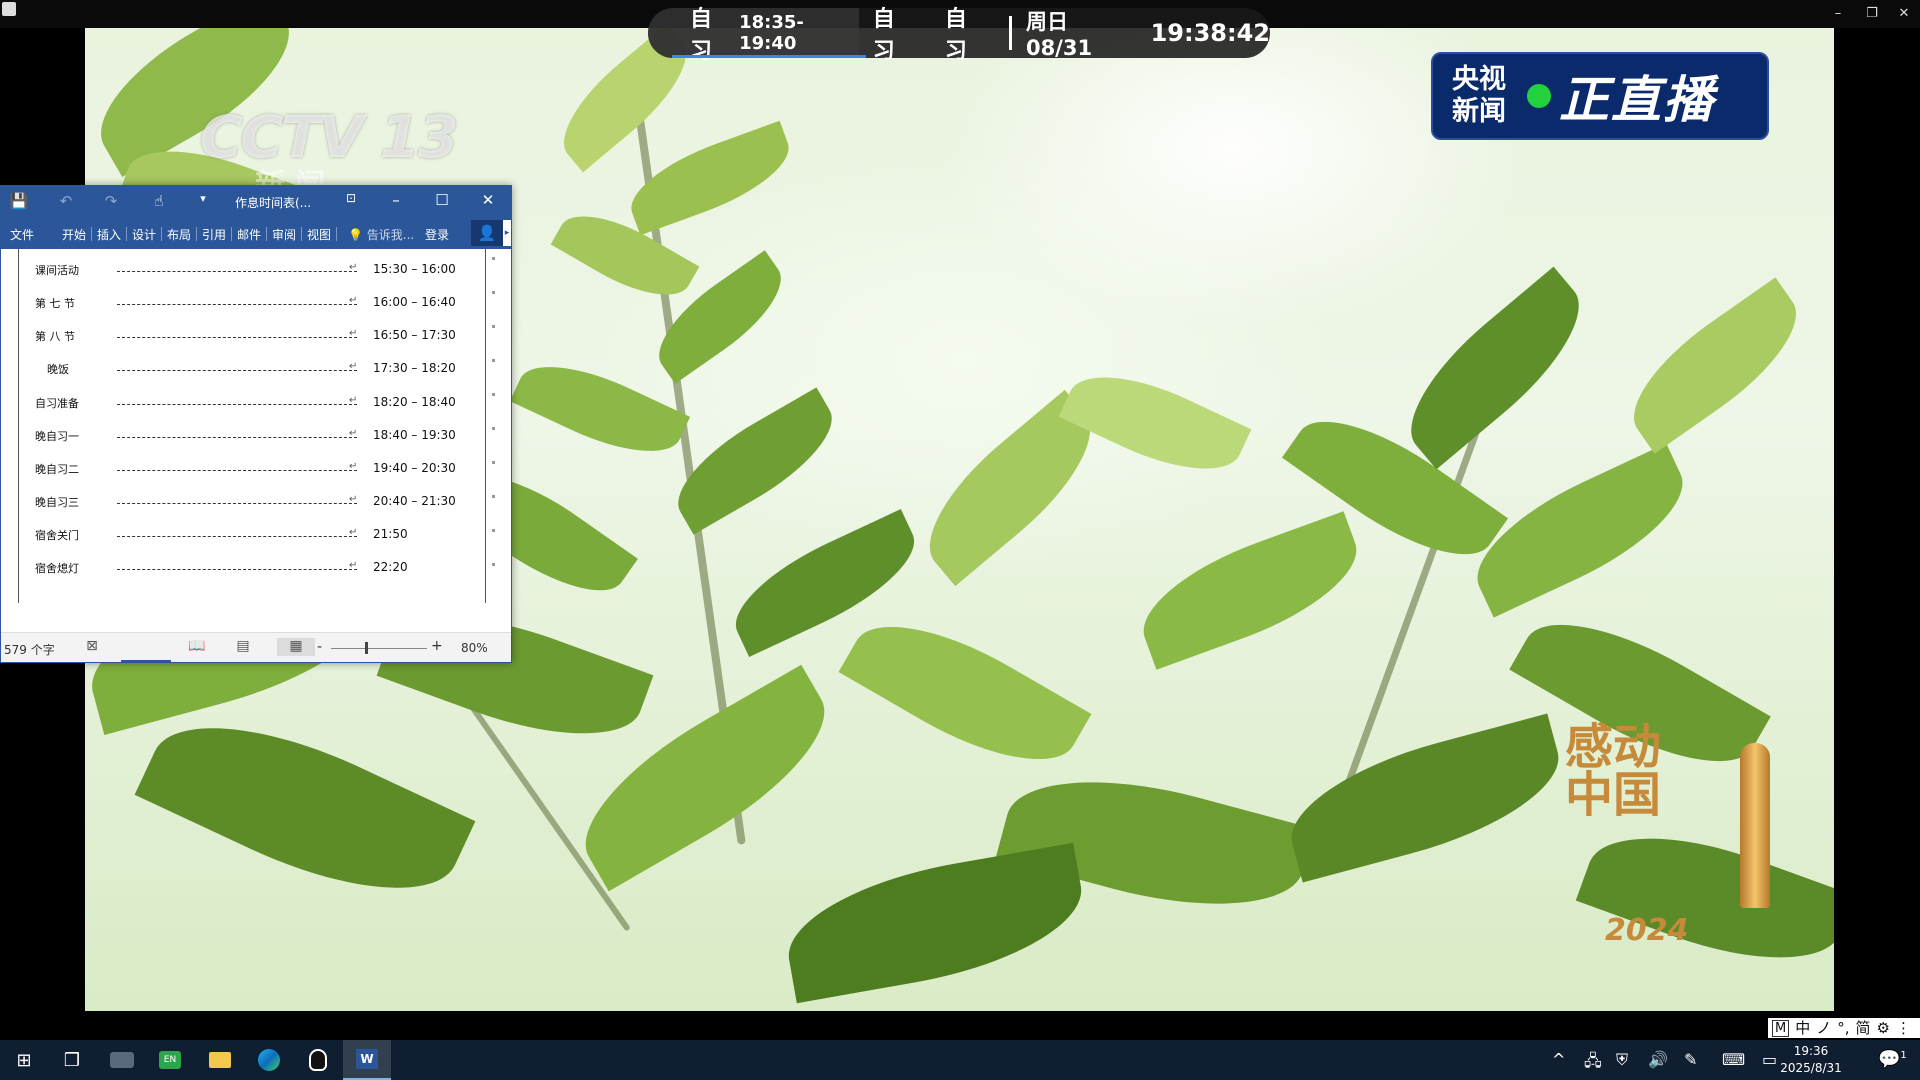 The image size is (1920, 1080). Describe the element at coordinates (1838, 14) in the screenshot. I see `minimize-icon: –` at that location.